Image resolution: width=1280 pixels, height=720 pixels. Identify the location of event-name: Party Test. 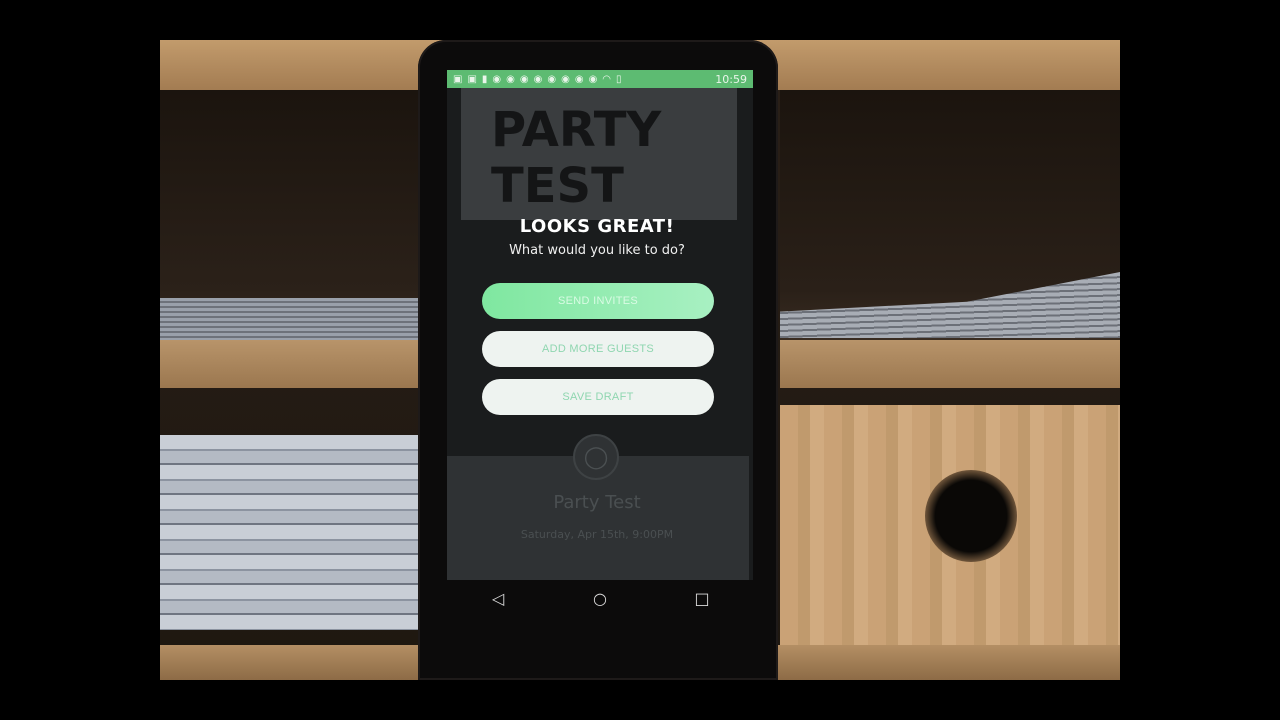
(597, 502).